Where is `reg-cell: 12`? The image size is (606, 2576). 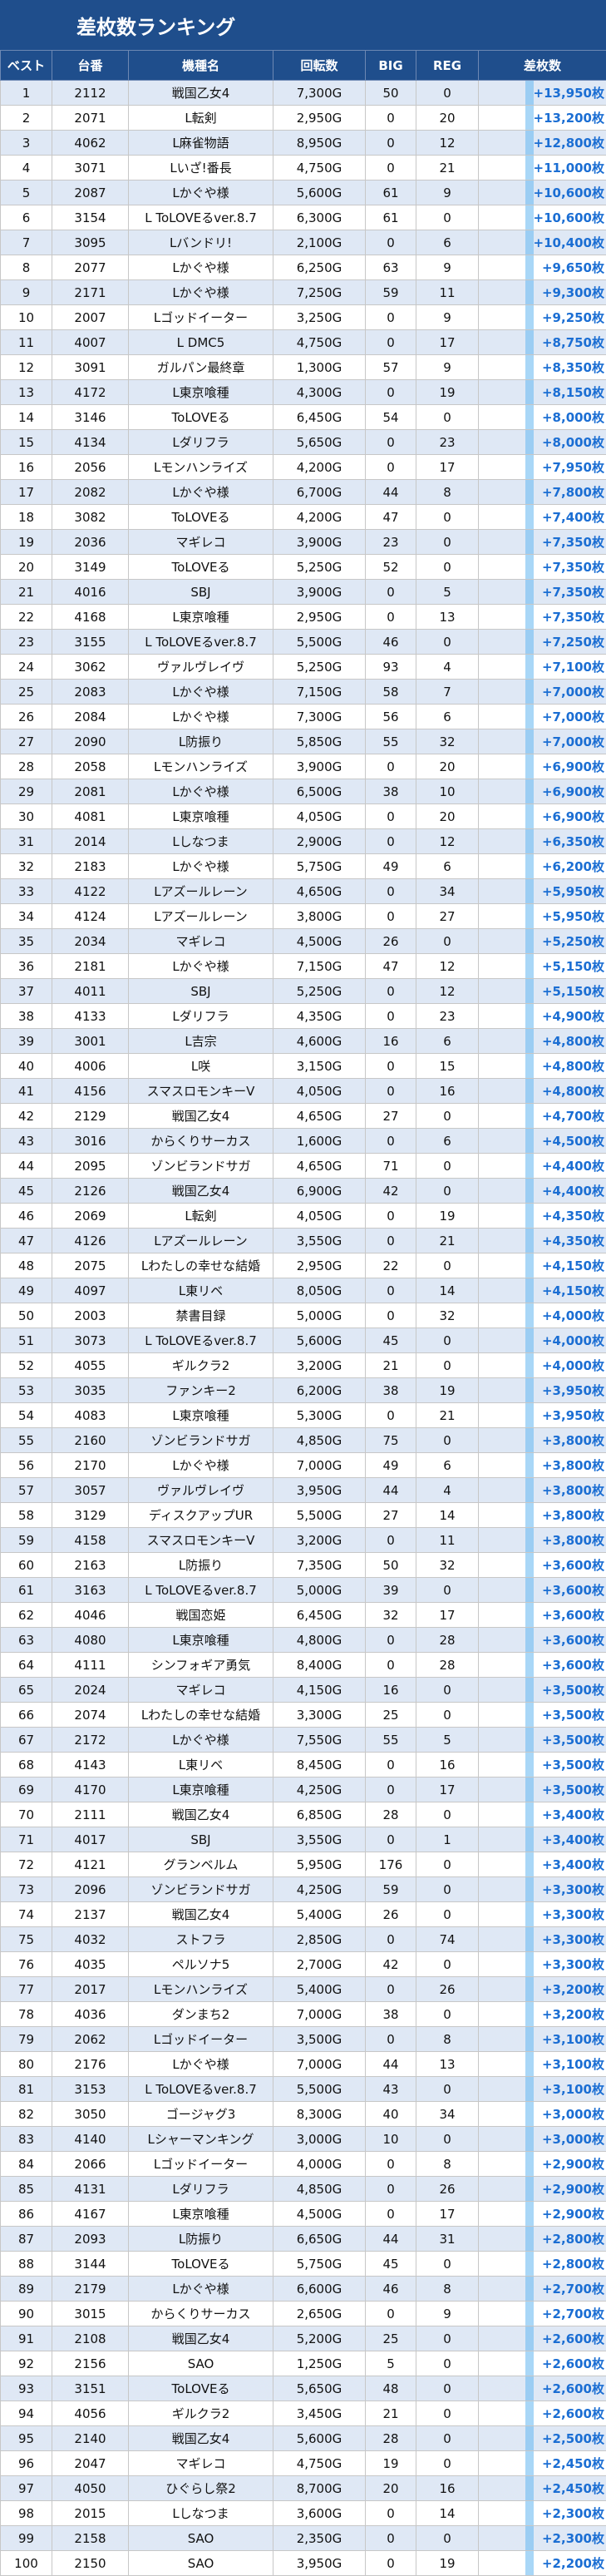
reg-cell: 12 is located at coordinates (447, 143).